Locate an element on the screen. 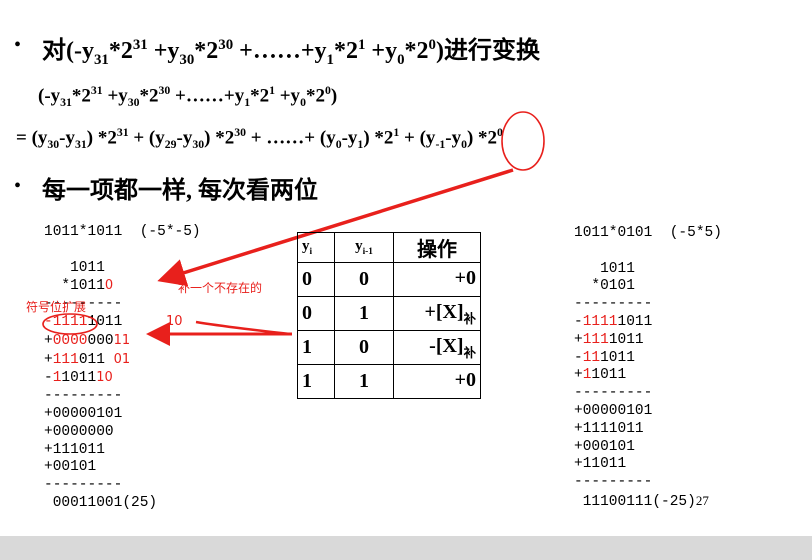 The image size is (812, 560). table-row: 1 1 +0 is located at coordinates (389, 381).